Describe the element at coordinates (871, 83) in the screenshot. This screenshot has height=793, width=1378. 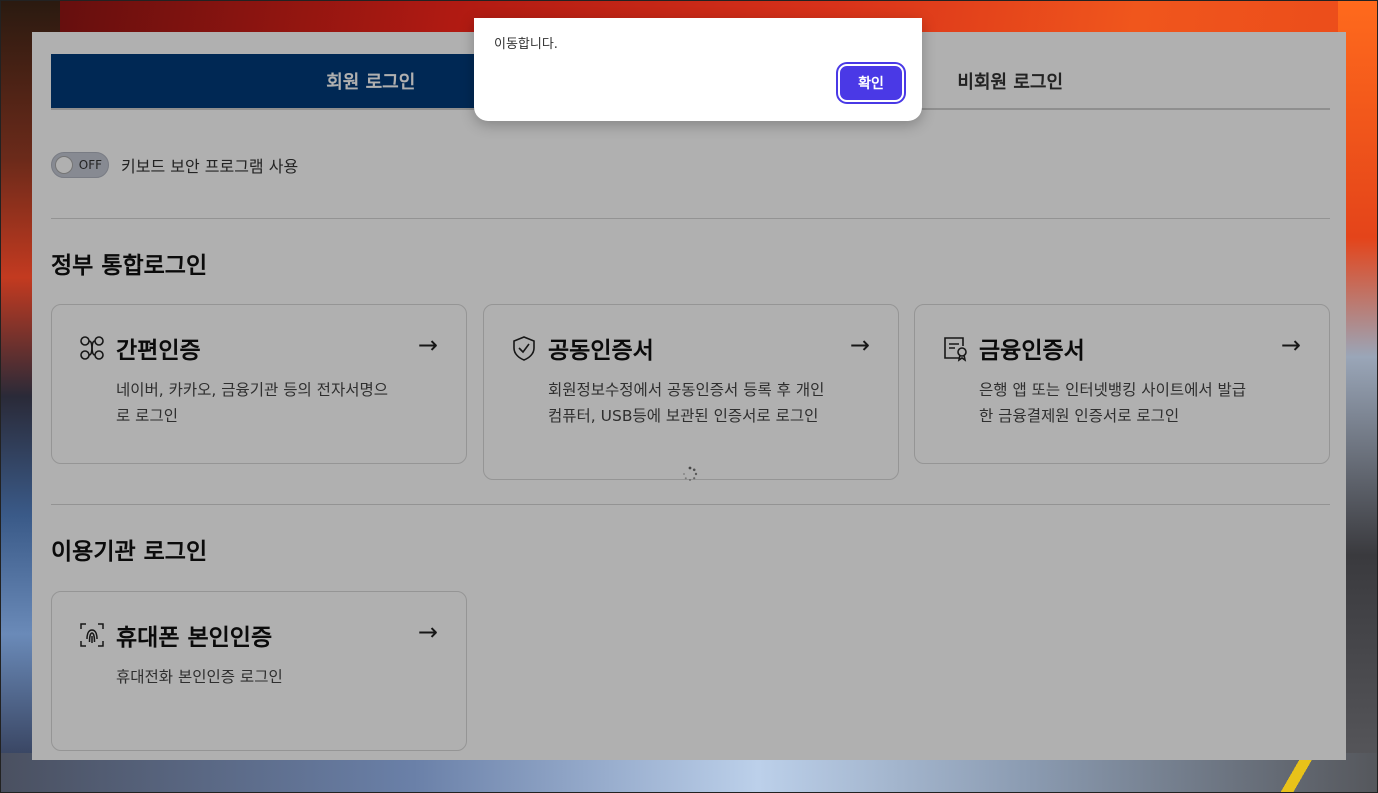
I see `dialog-confirm-button: 확인` at that location.